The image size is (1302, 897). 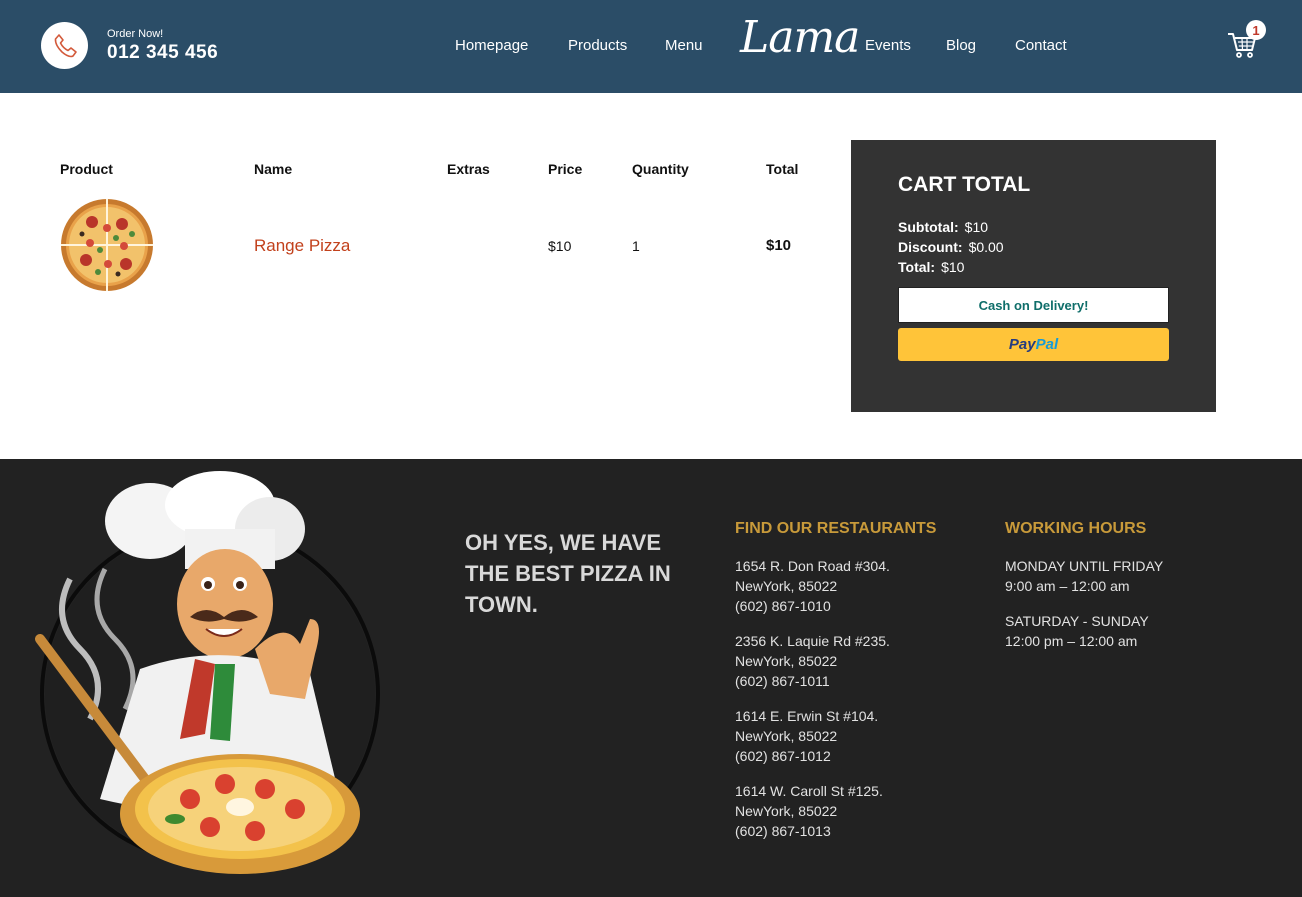 I want to click on product-quantity: 1, so click(x=636, y=246).